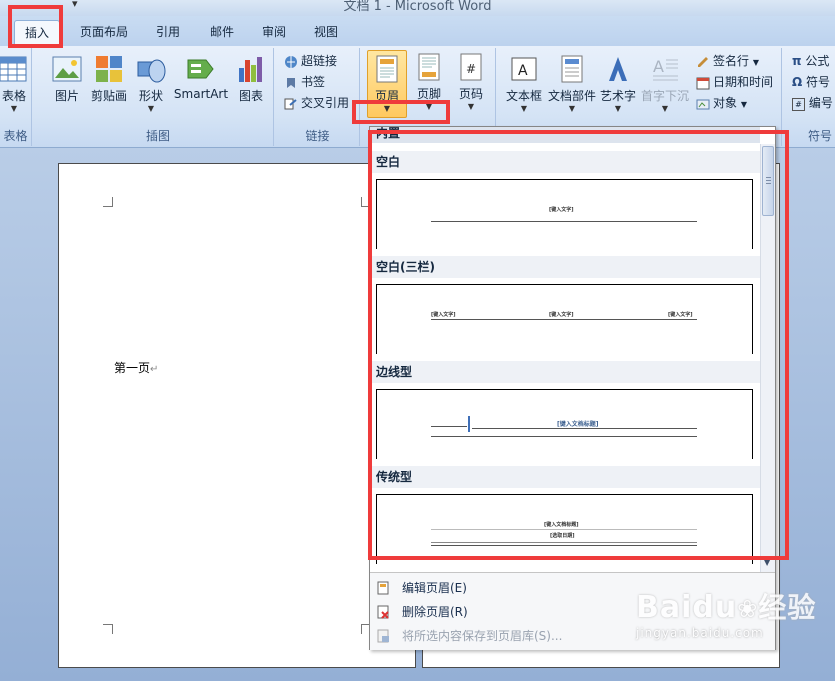  What do you see at coordinates (383, 636) in the screenshot?
I see `save-to-gallery-icon` at bounding box center [383, 636].